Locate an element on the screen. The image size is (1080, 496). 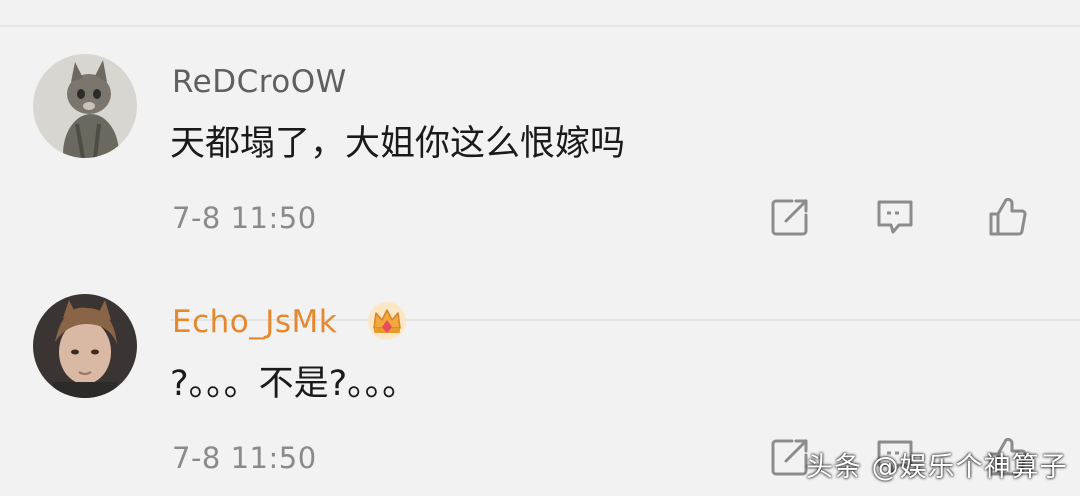
crown-icon is located at coordinates (387, 321).